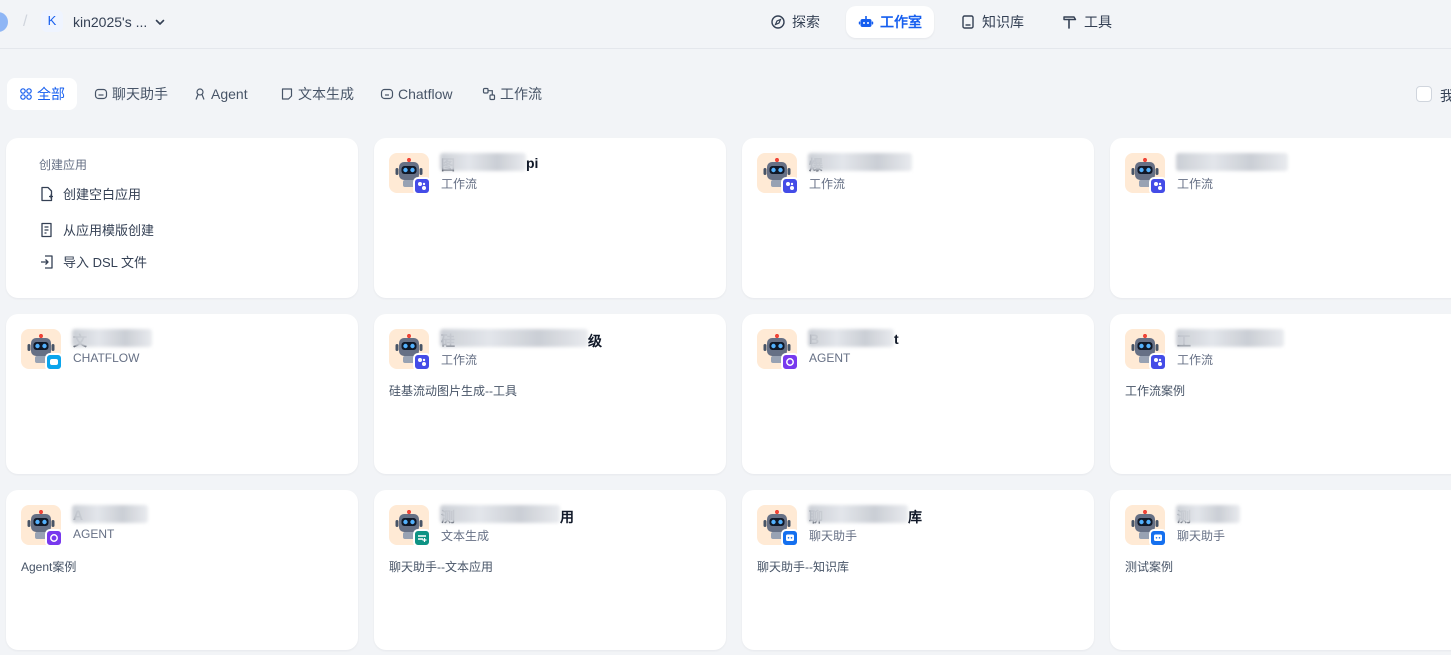 This screenshot has height=655, width=1451. What do you see at coordinates (160, 22) in the screenshot?
I see `chevron-down-icon` at bounding box center [160, 22].